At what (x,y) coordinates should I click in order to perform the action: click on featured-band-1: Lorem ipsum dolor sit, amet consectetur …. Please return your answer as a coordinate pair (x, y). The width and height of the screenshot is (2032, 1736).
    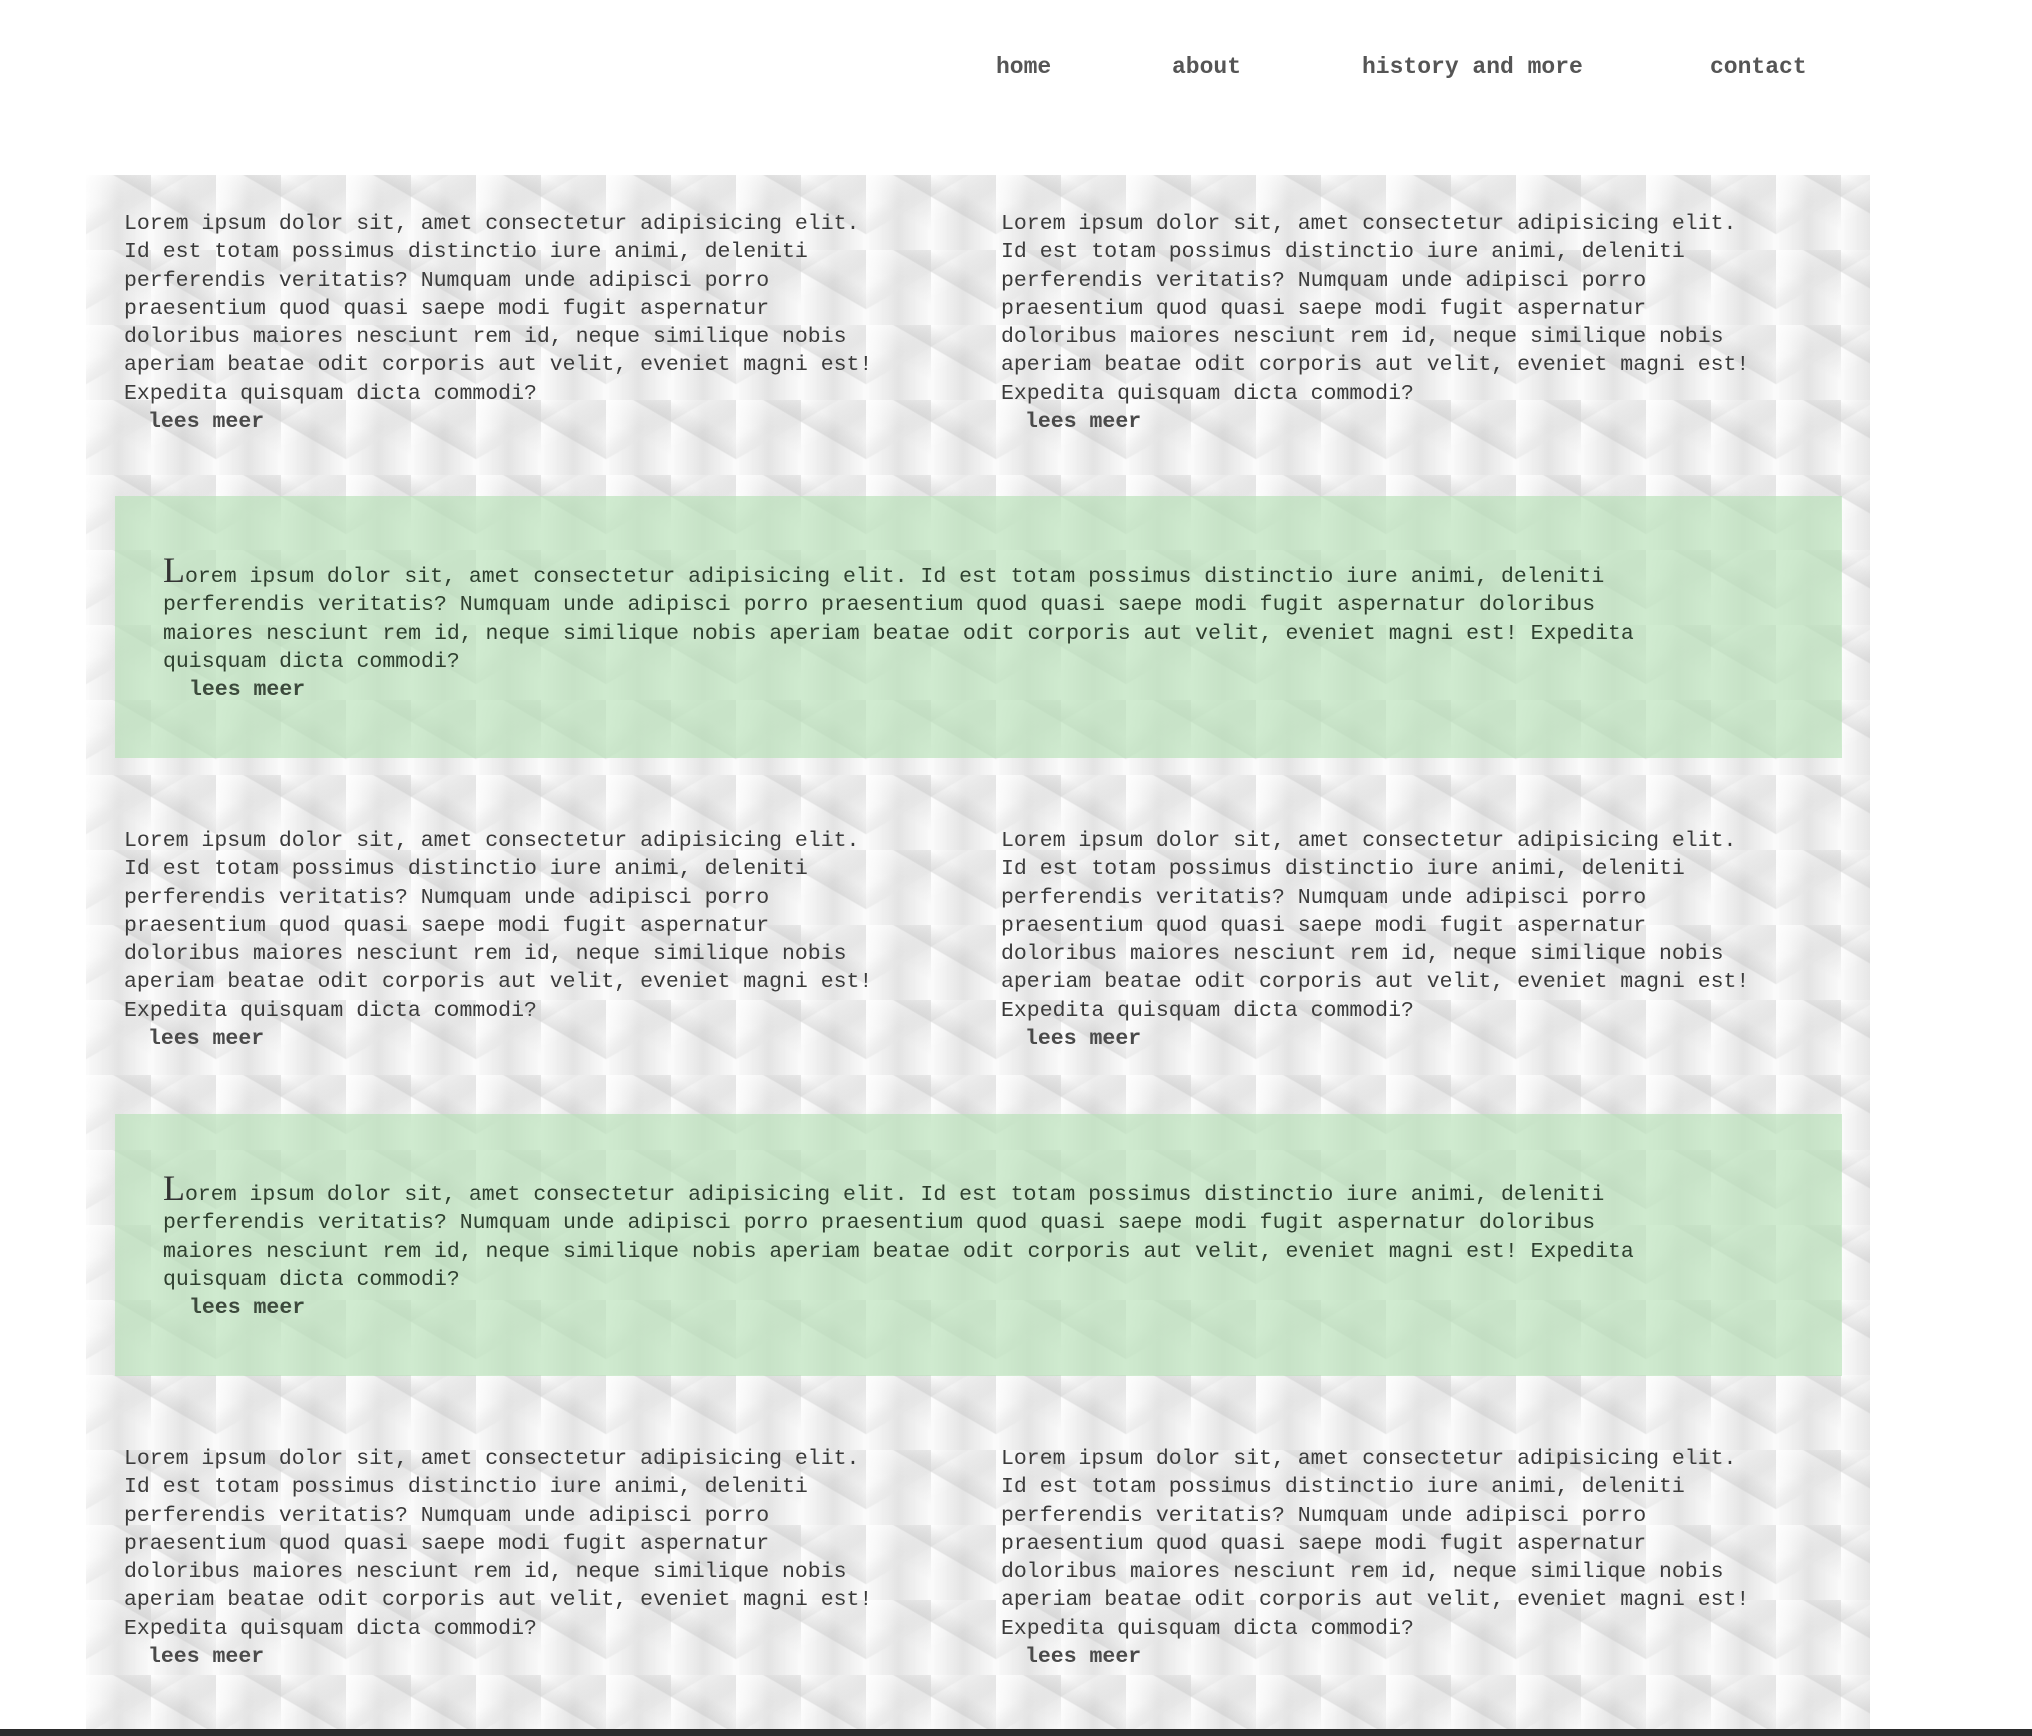
    Looking at the image, I should click on (978, 627).